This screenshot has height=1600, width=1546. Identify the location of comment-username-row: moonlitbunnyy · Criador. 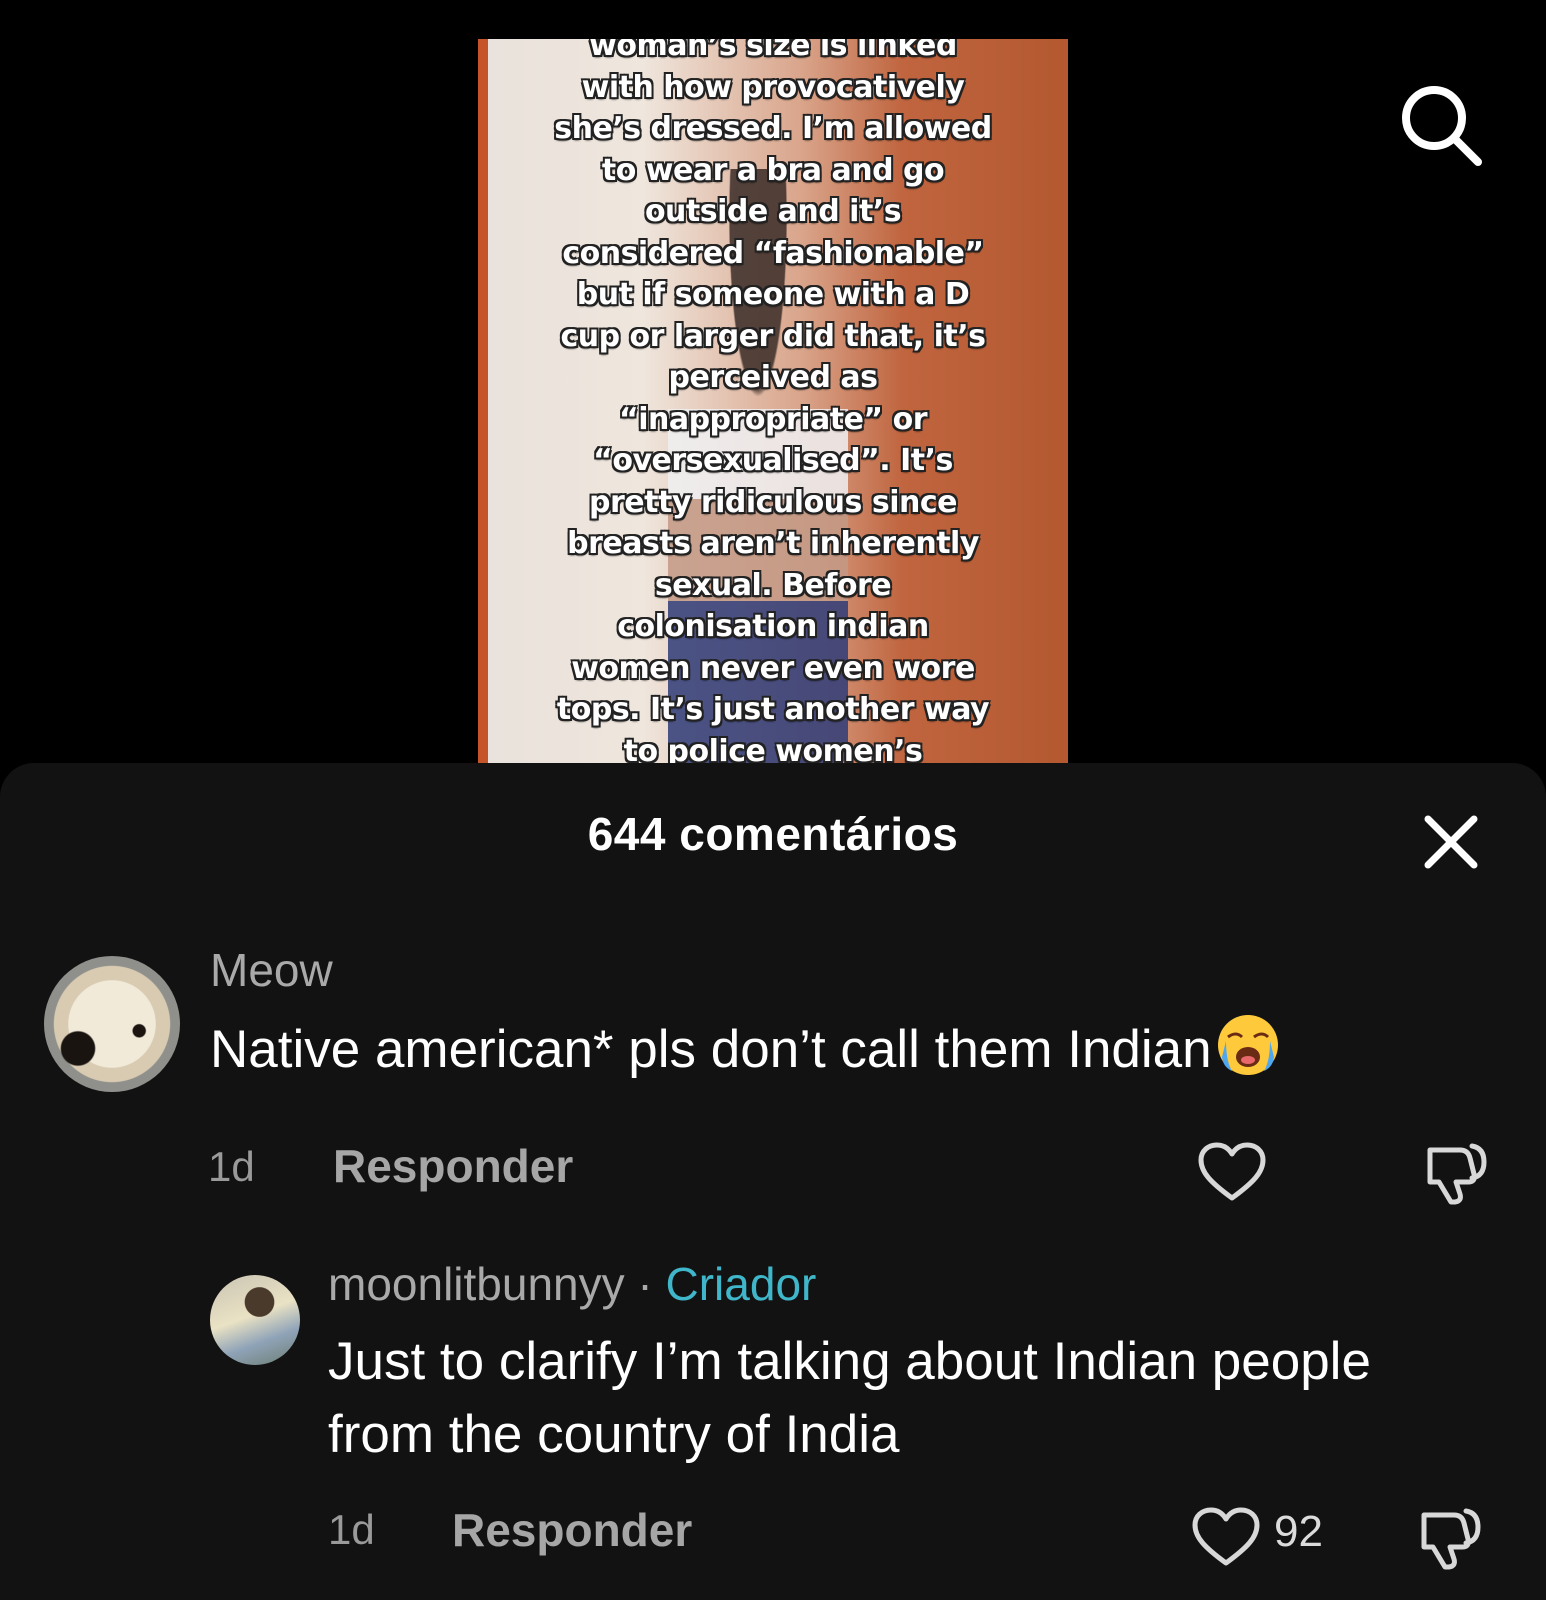
(572, 1284).